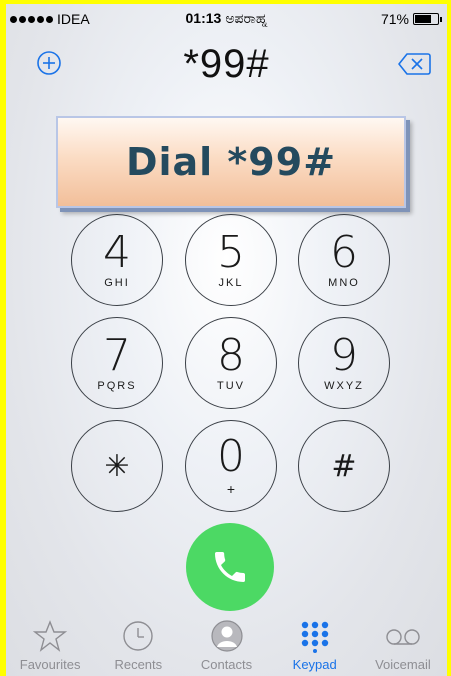 Image resolution: width=451 pixels, height=676 pixels. What do you see at coordinates (231, 252) in the screenshot?
I see `key-digit: 5` at bounding box center [231, 252].